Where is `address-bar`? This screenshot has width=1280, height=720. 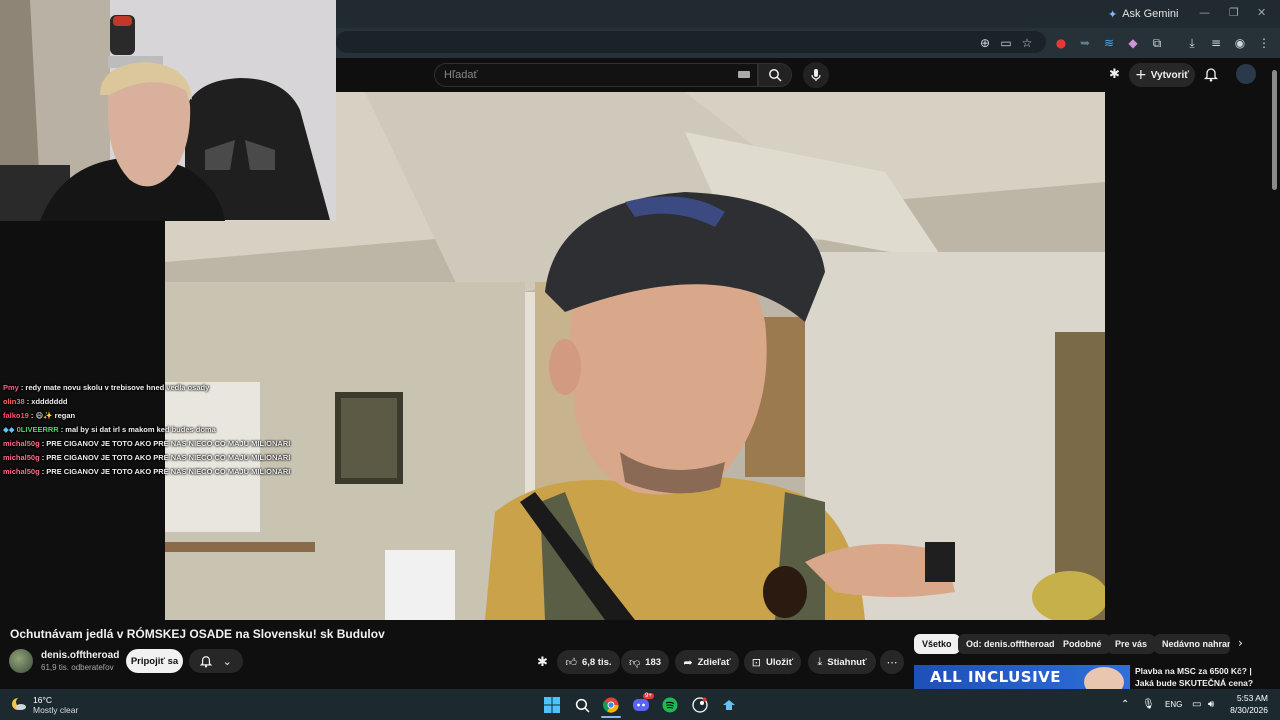
address-bar is located at coordinates (691, 42).